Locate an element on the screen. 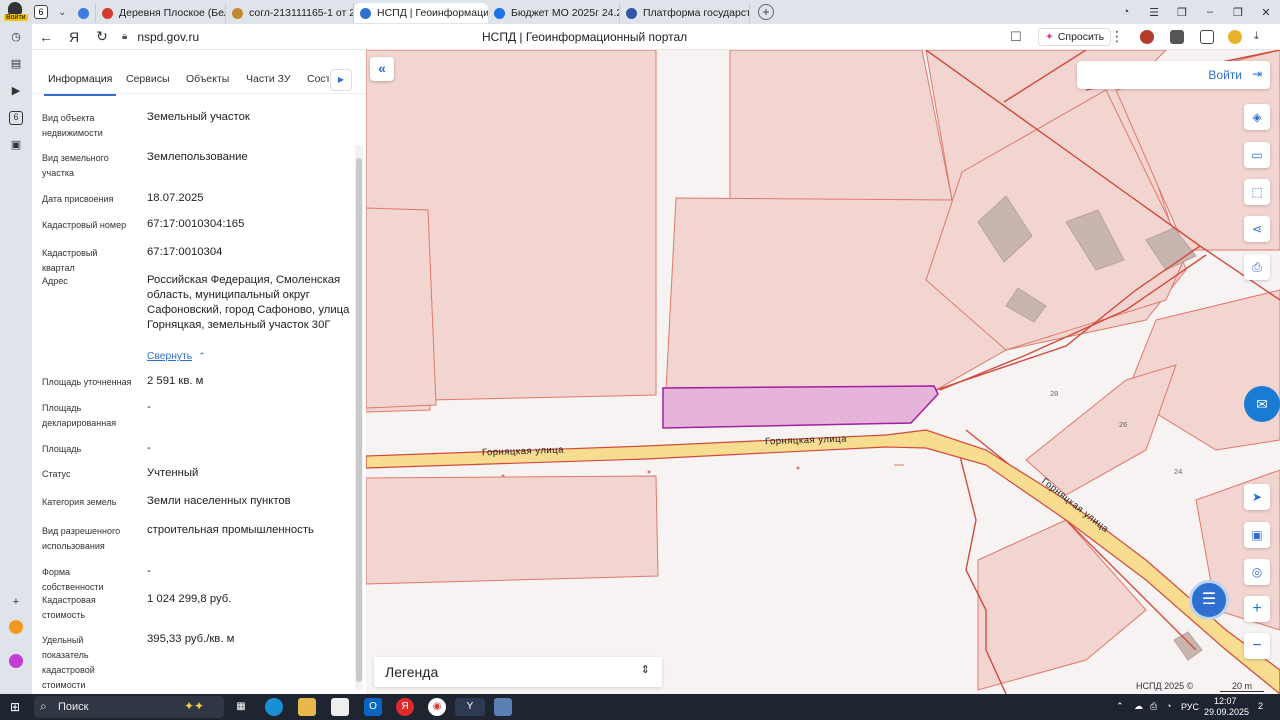 This screenshot has width=1280, height=720. sparkle-icon: ✦ is located at coordinates (1049, 37).